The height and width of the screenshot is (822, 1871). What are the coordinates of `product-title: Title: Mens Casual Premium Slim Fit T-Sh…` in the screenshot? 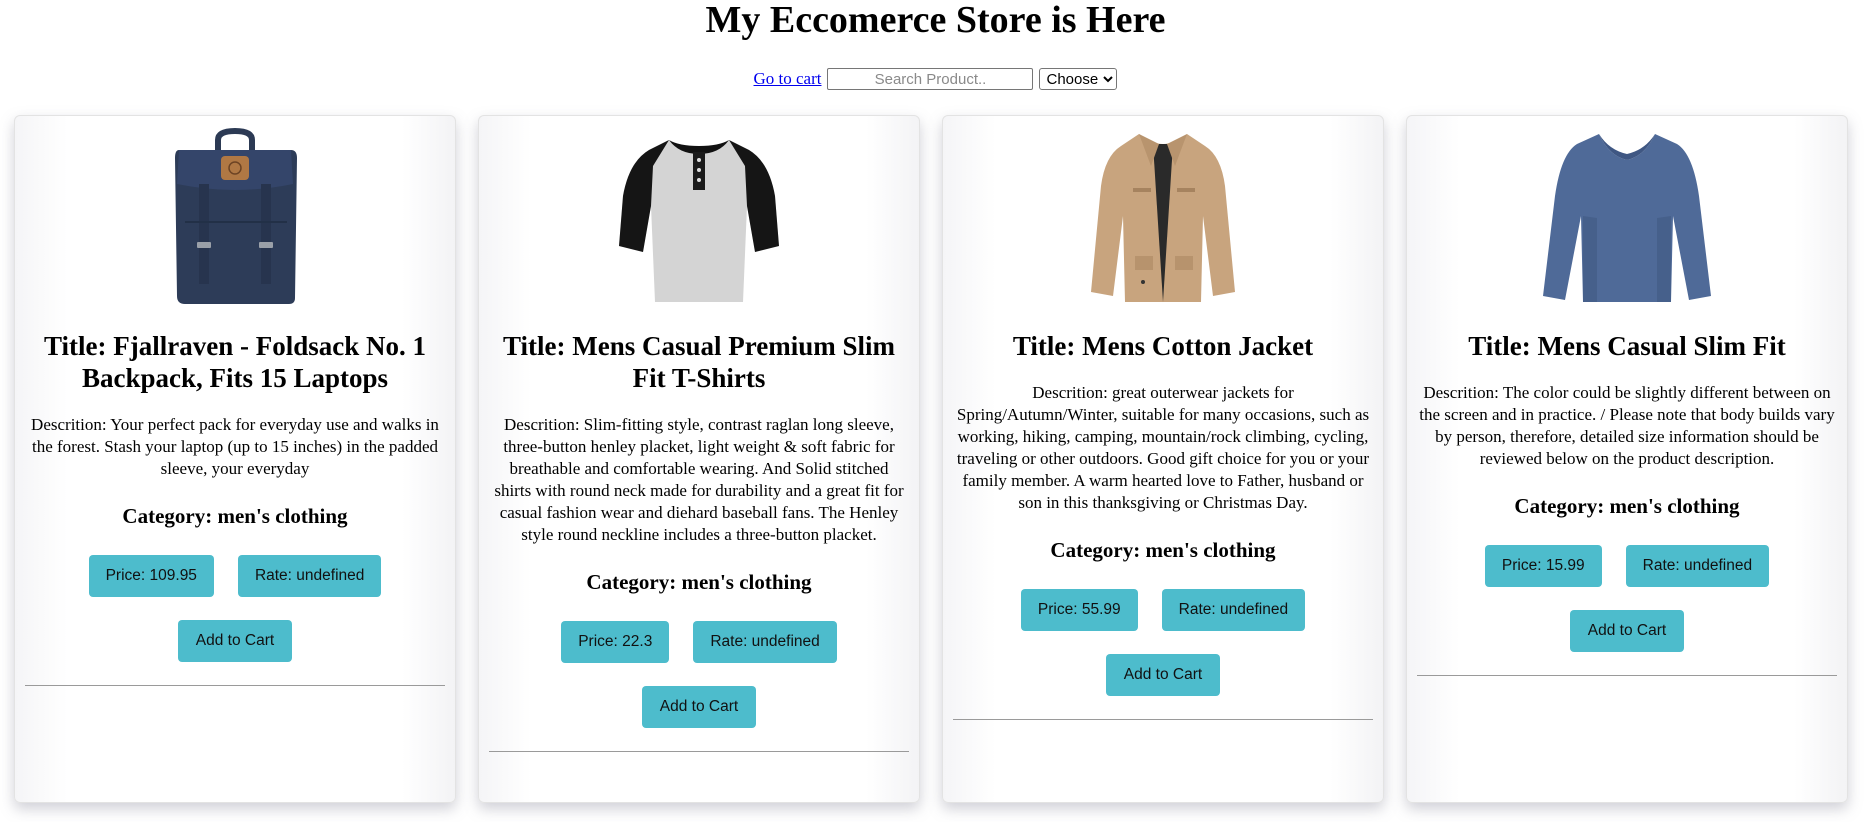 It's located at (699, 362).